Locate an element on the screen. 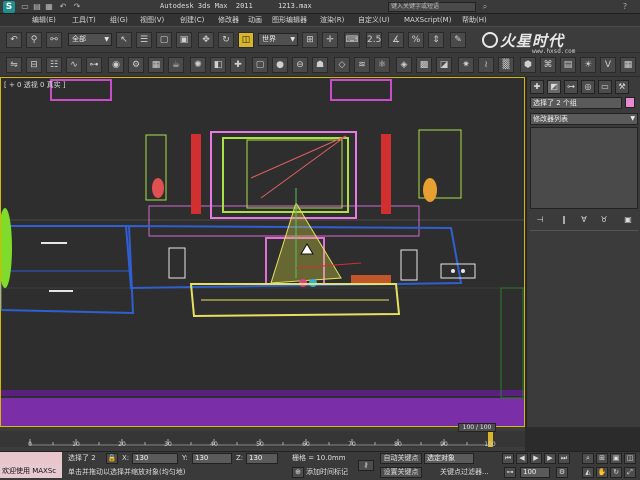 The width and height of the screenshot is (640, 480). vray-icon: V is located at coordinates (608, 65).